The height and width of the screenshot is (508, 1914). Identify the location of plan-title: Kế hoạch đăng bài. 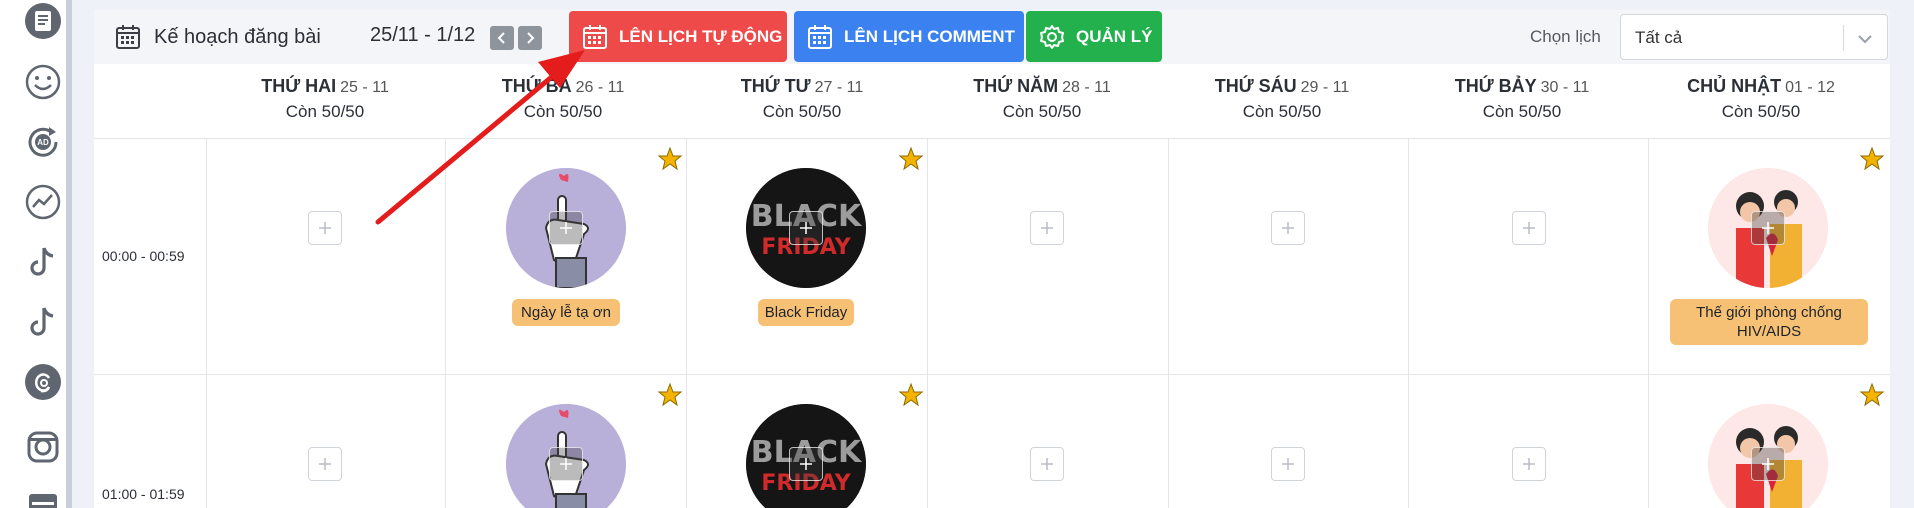
(237, 36).